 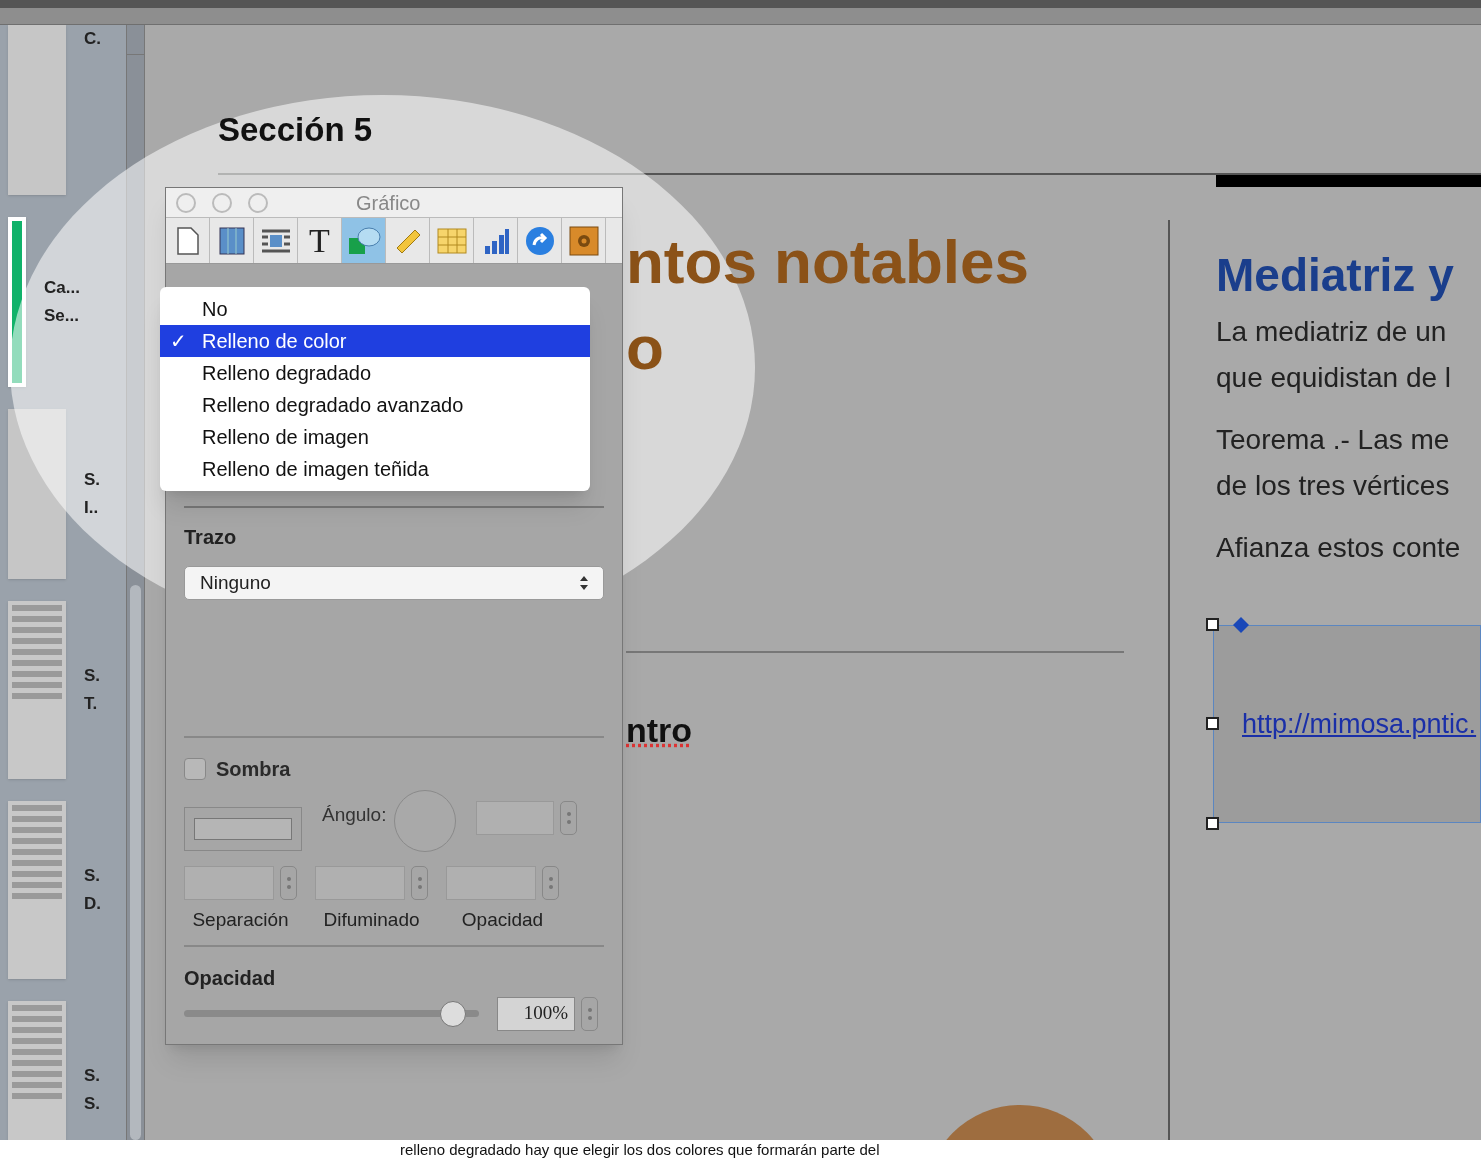 What do you see at coordinates (92, 904) in the screenshot?
I see `page-label: D.` at bounding box center [92, 904].